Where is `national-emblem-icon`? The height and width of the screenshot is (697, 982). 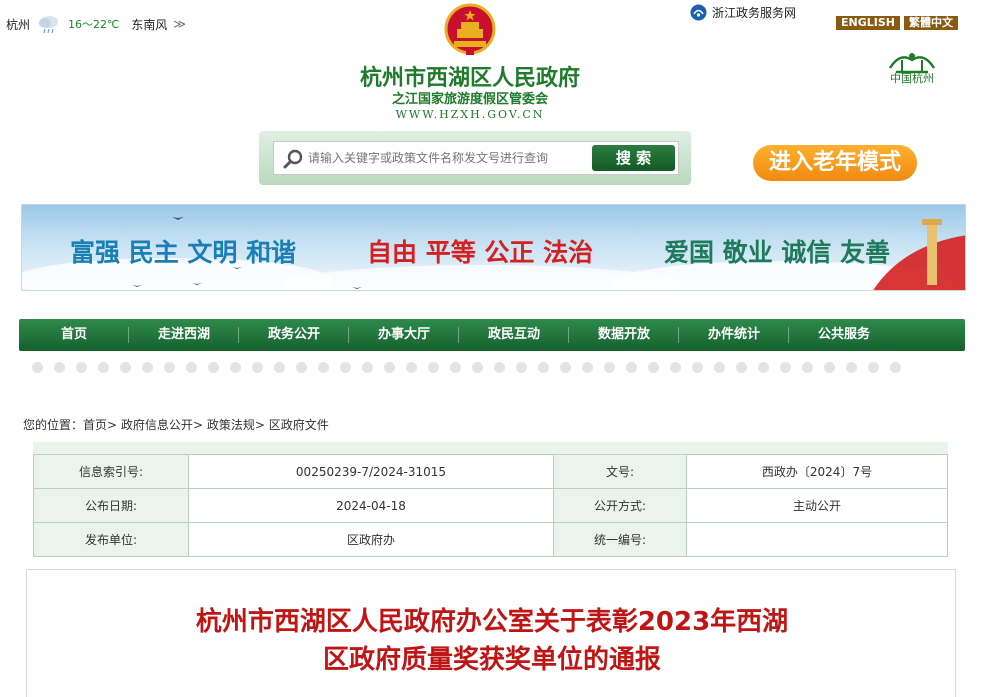 national-emblem-icon is located at coordinates (470, 29).